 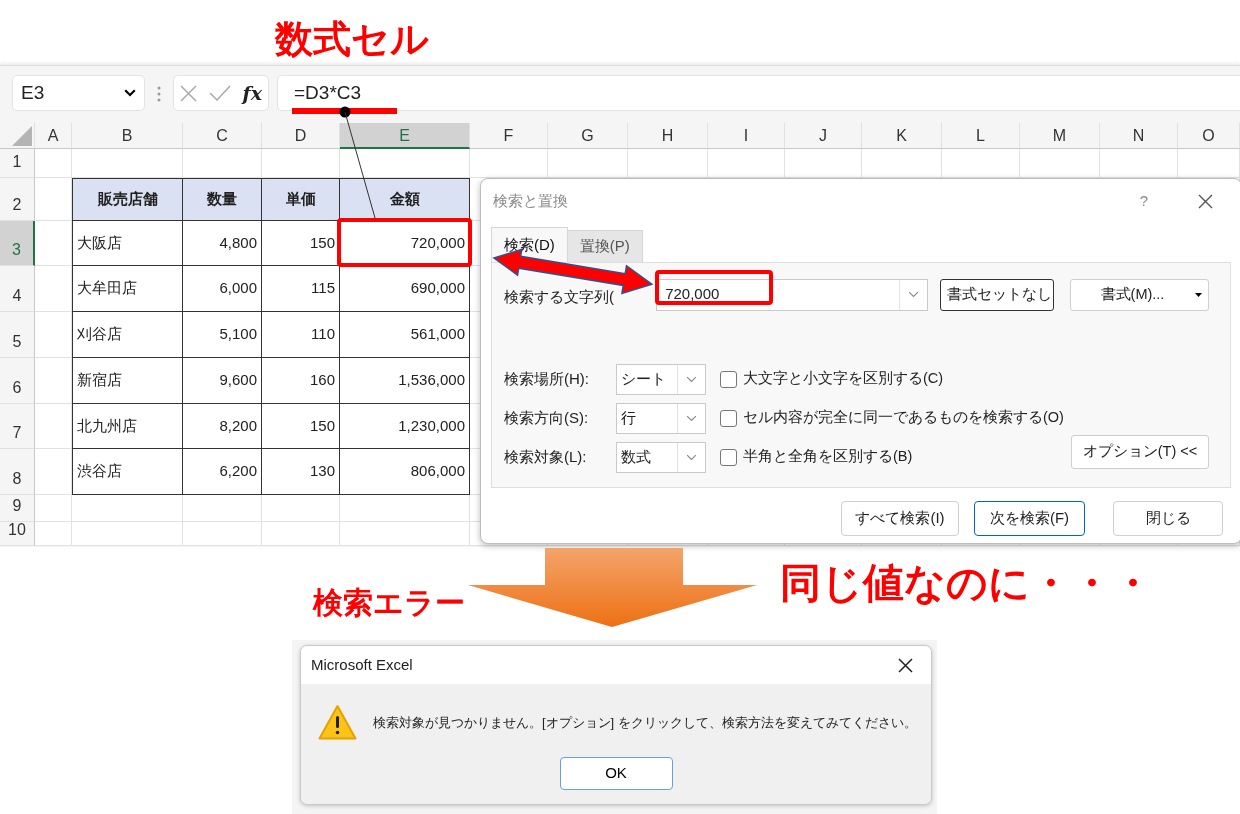 I want to click on table-cell: 5,100, so click(x=222, y=335).